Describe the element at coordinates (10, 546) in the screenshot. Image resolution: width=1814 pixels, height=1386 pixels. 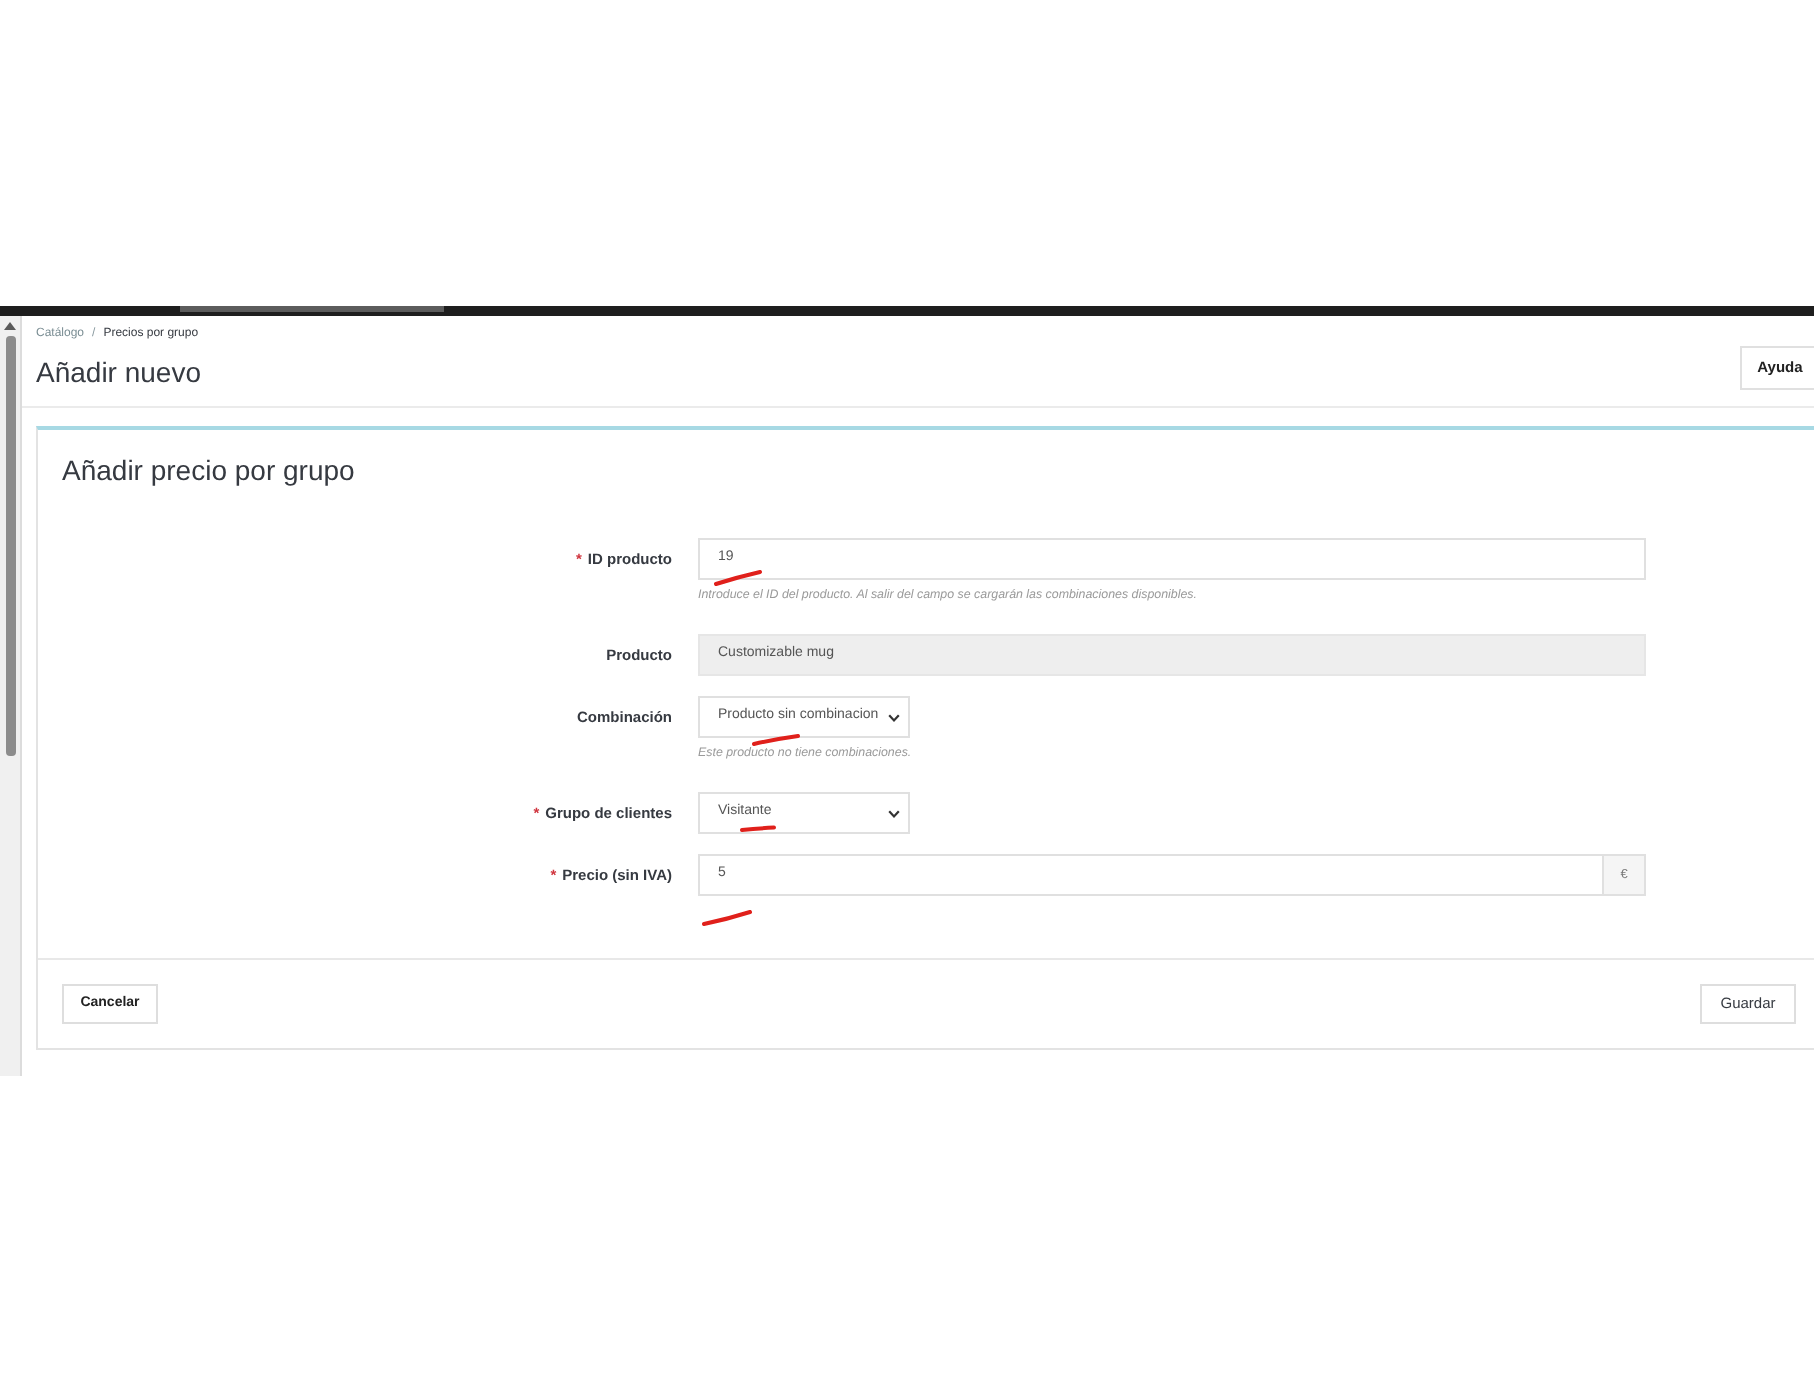
I see `scrollbar-thumb` at that location.